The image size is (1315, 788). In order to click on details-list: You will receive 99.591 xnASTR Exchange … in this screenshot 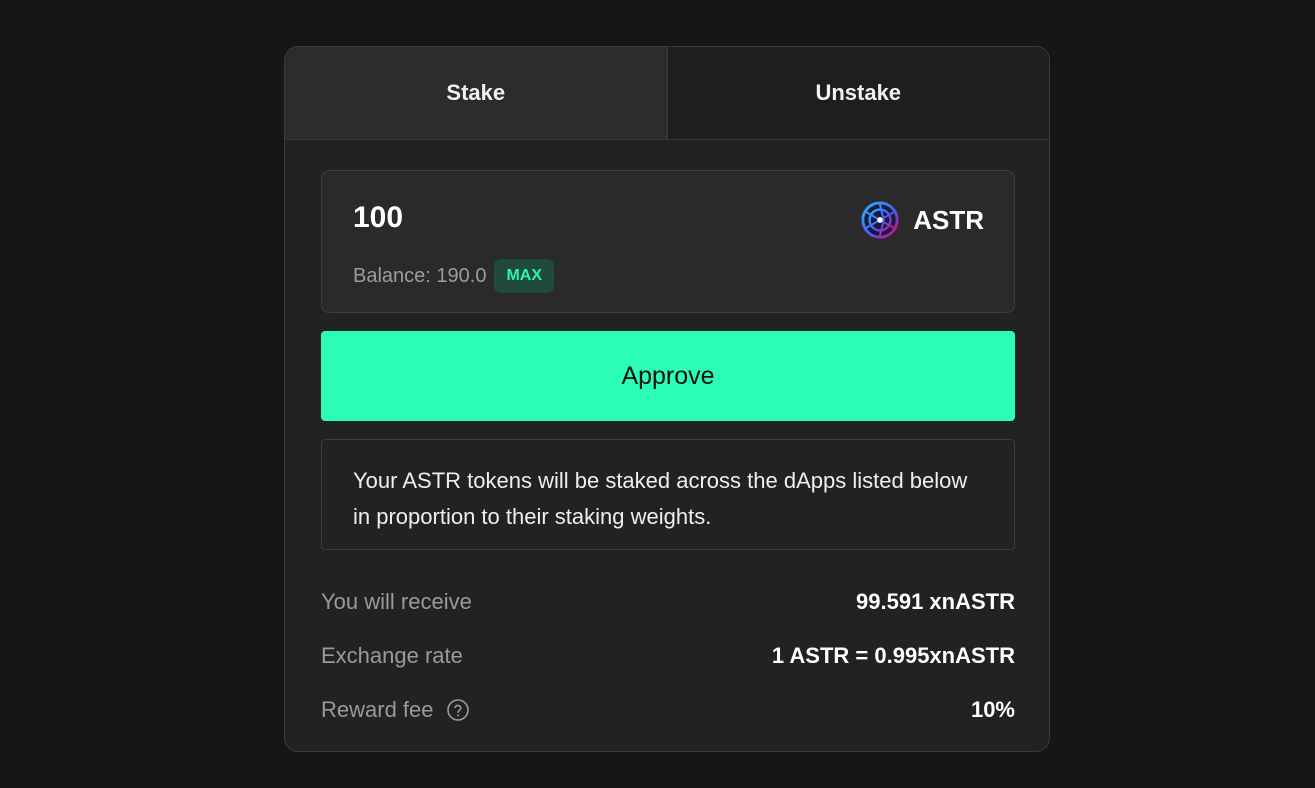, I will do `click(668, 656)`.